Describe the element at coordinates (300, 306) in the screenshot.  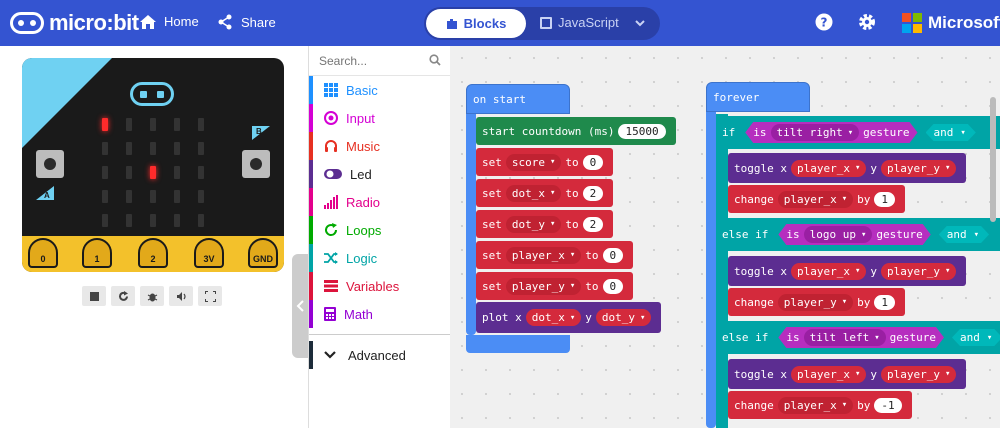
I see `collapse-simulator-button` at that location.